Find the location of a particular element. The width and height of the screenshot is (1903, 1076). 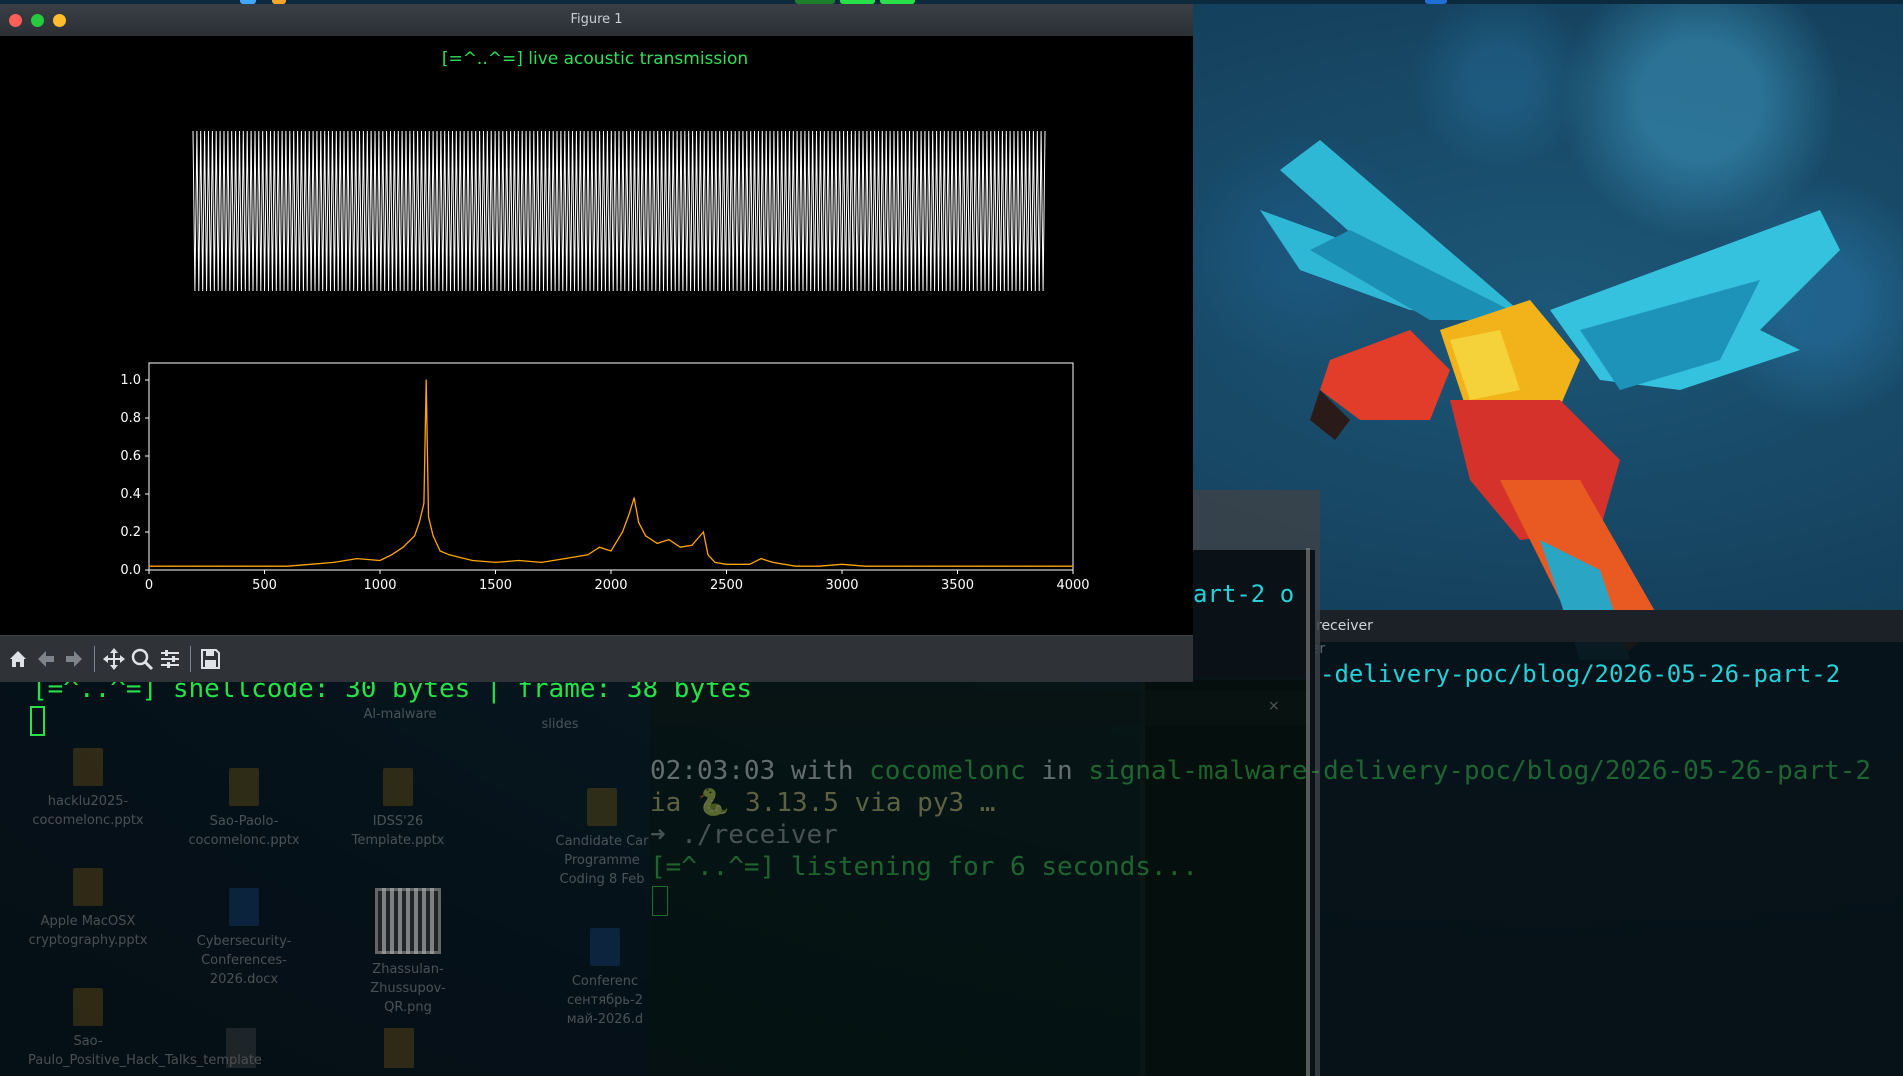

waveform-line is located at coordinates (619, 211).